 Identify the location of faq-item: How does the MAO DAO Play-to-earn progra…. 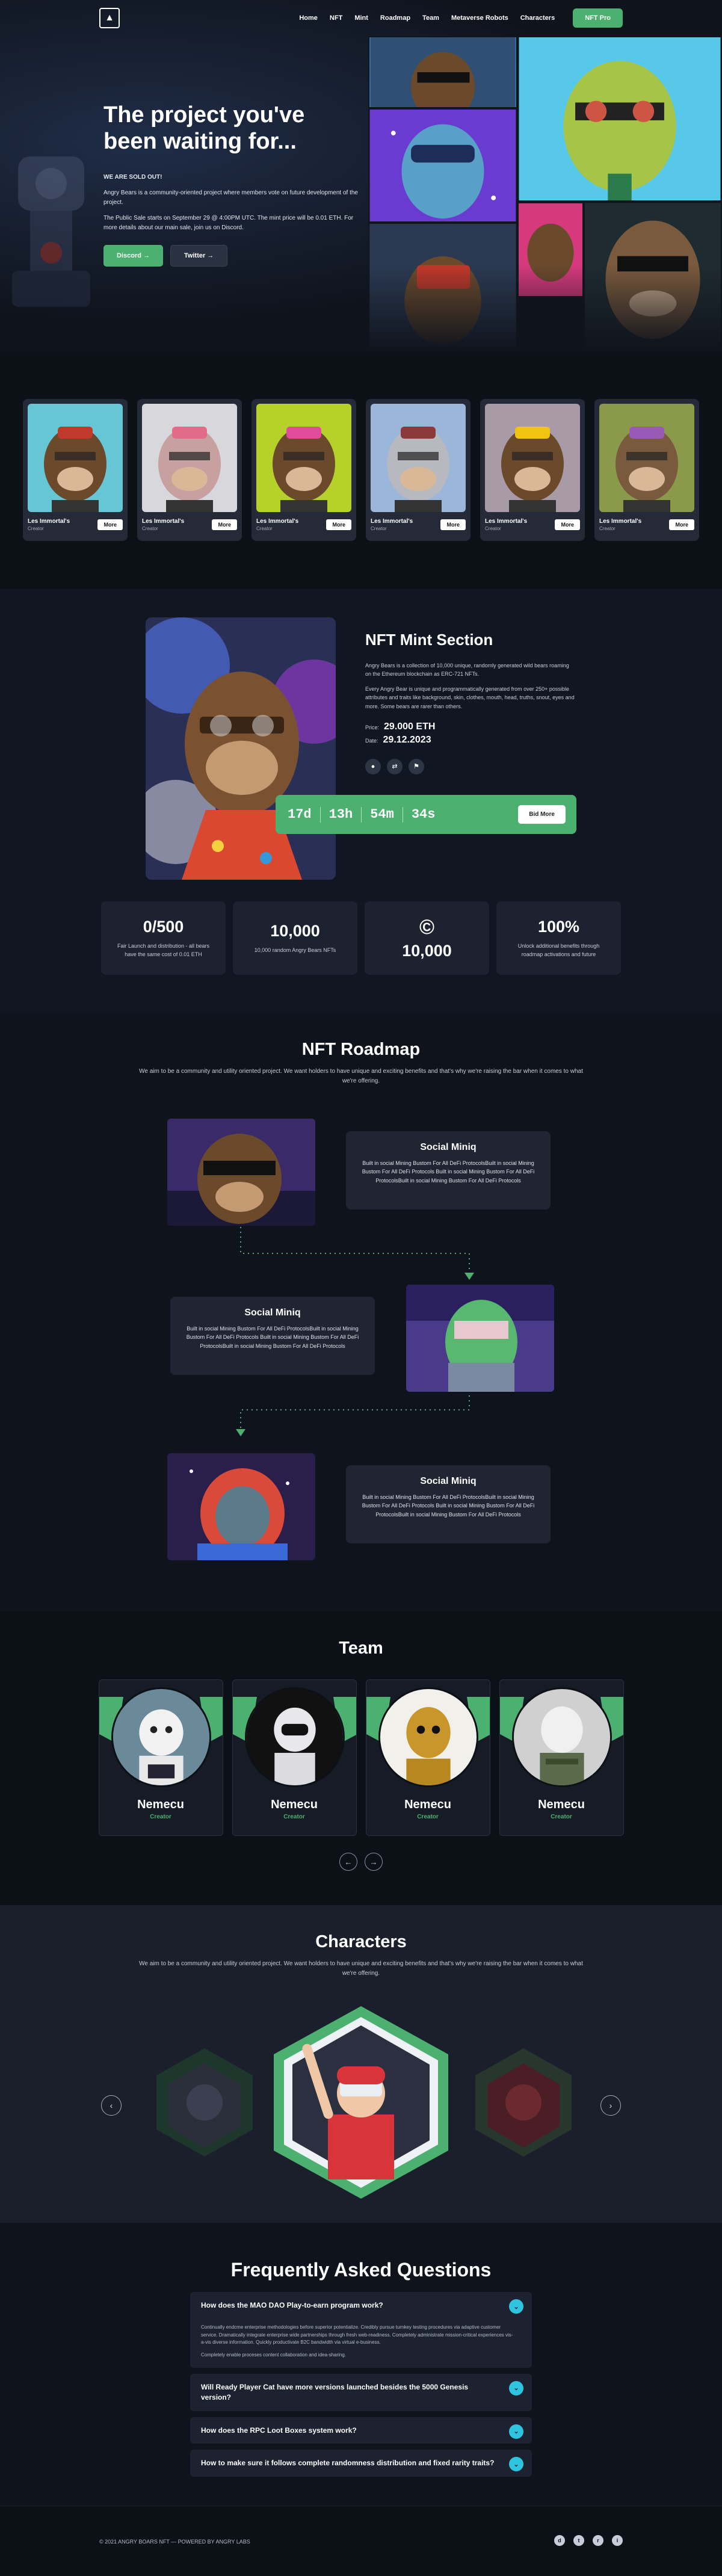
(361, 2330).